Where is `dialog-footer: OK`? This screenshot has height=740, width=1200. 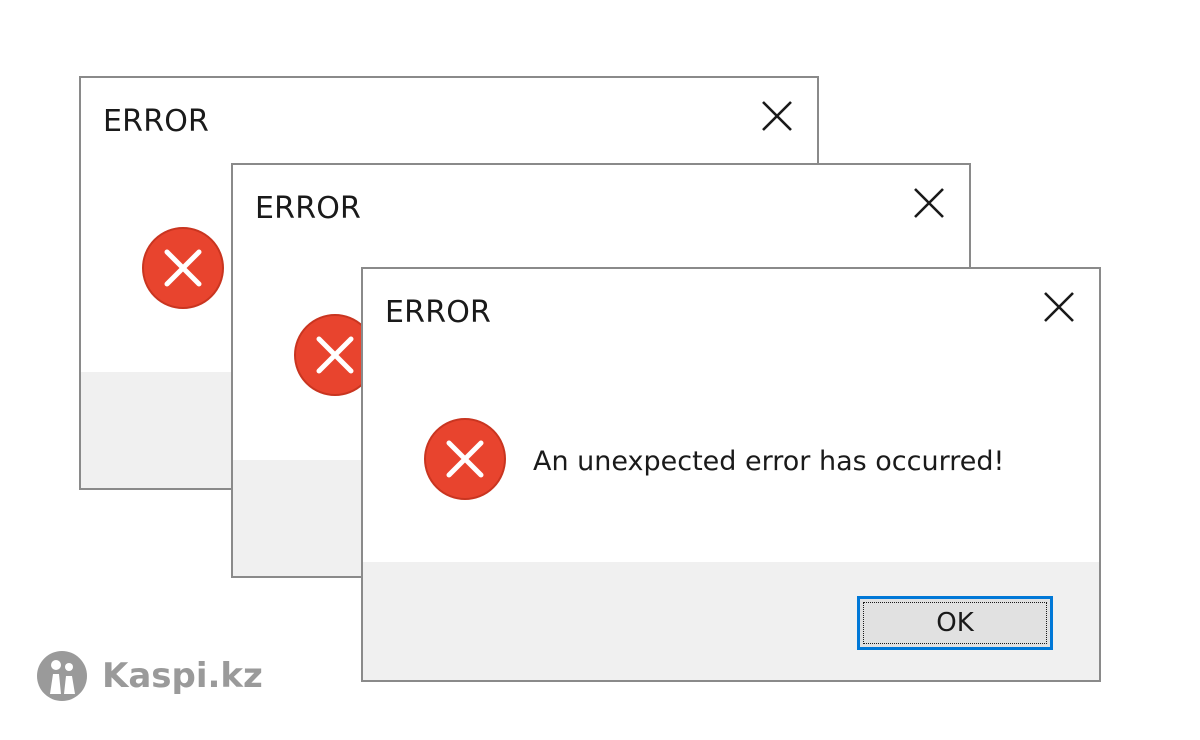
dialog-footer: OK is located at coordinates (731, 621).